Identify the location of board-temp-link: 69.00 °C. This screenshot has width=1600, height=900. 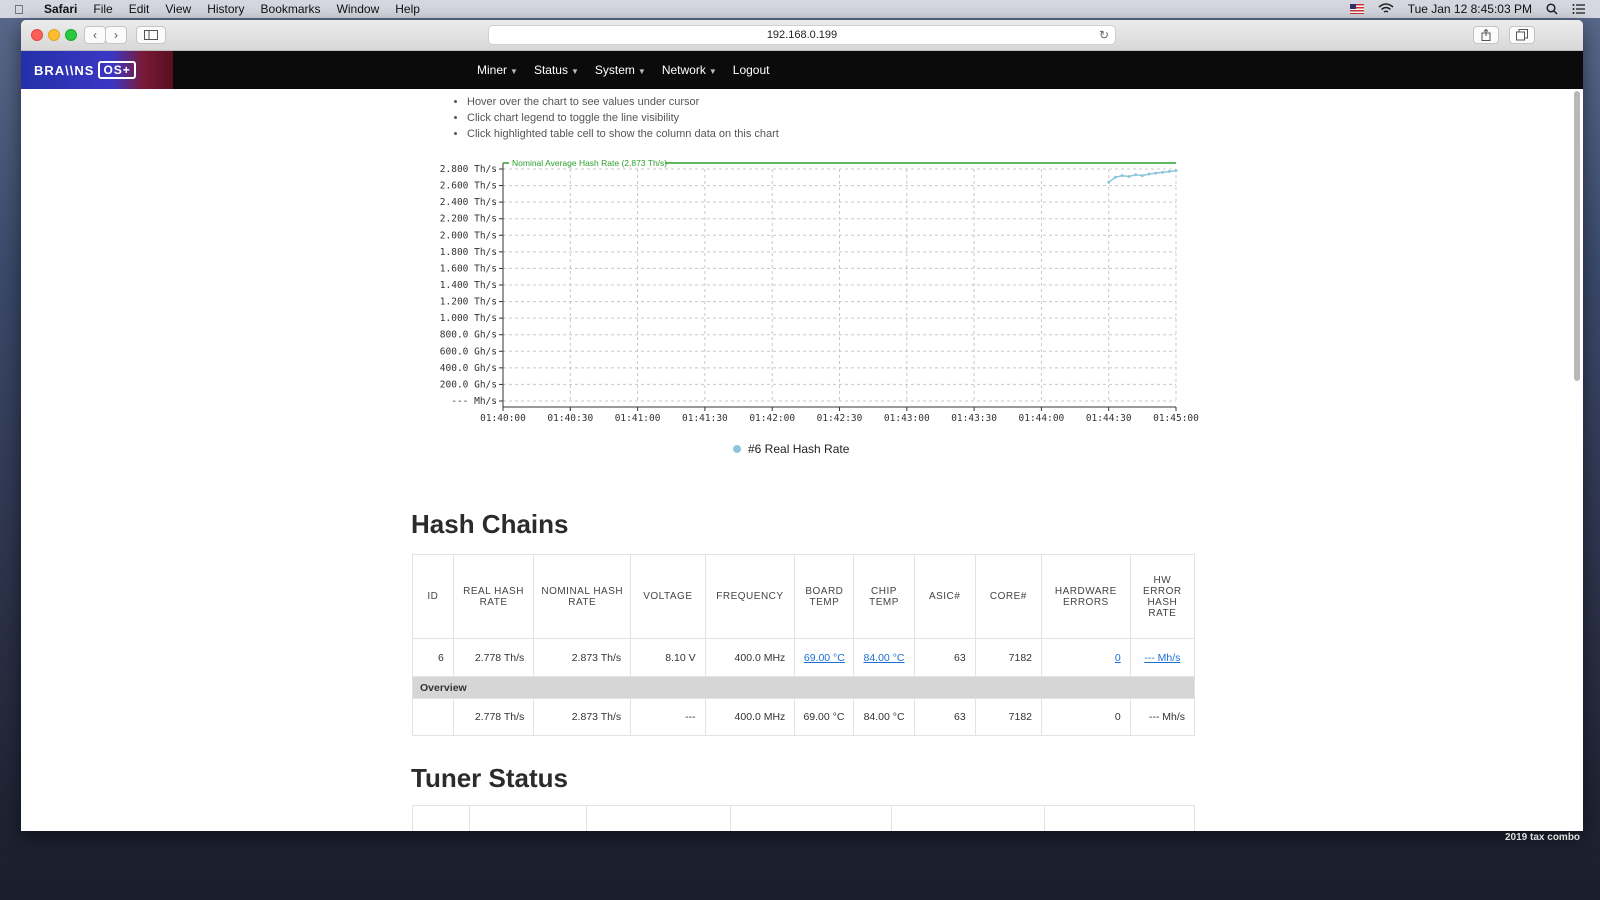
(824, 658).